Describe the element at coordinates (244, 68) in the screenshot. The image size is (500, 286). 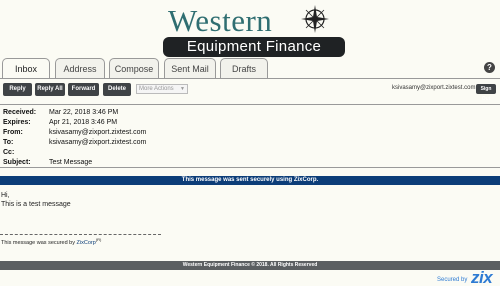
I see `tab-drafts: Drafts` at that location.